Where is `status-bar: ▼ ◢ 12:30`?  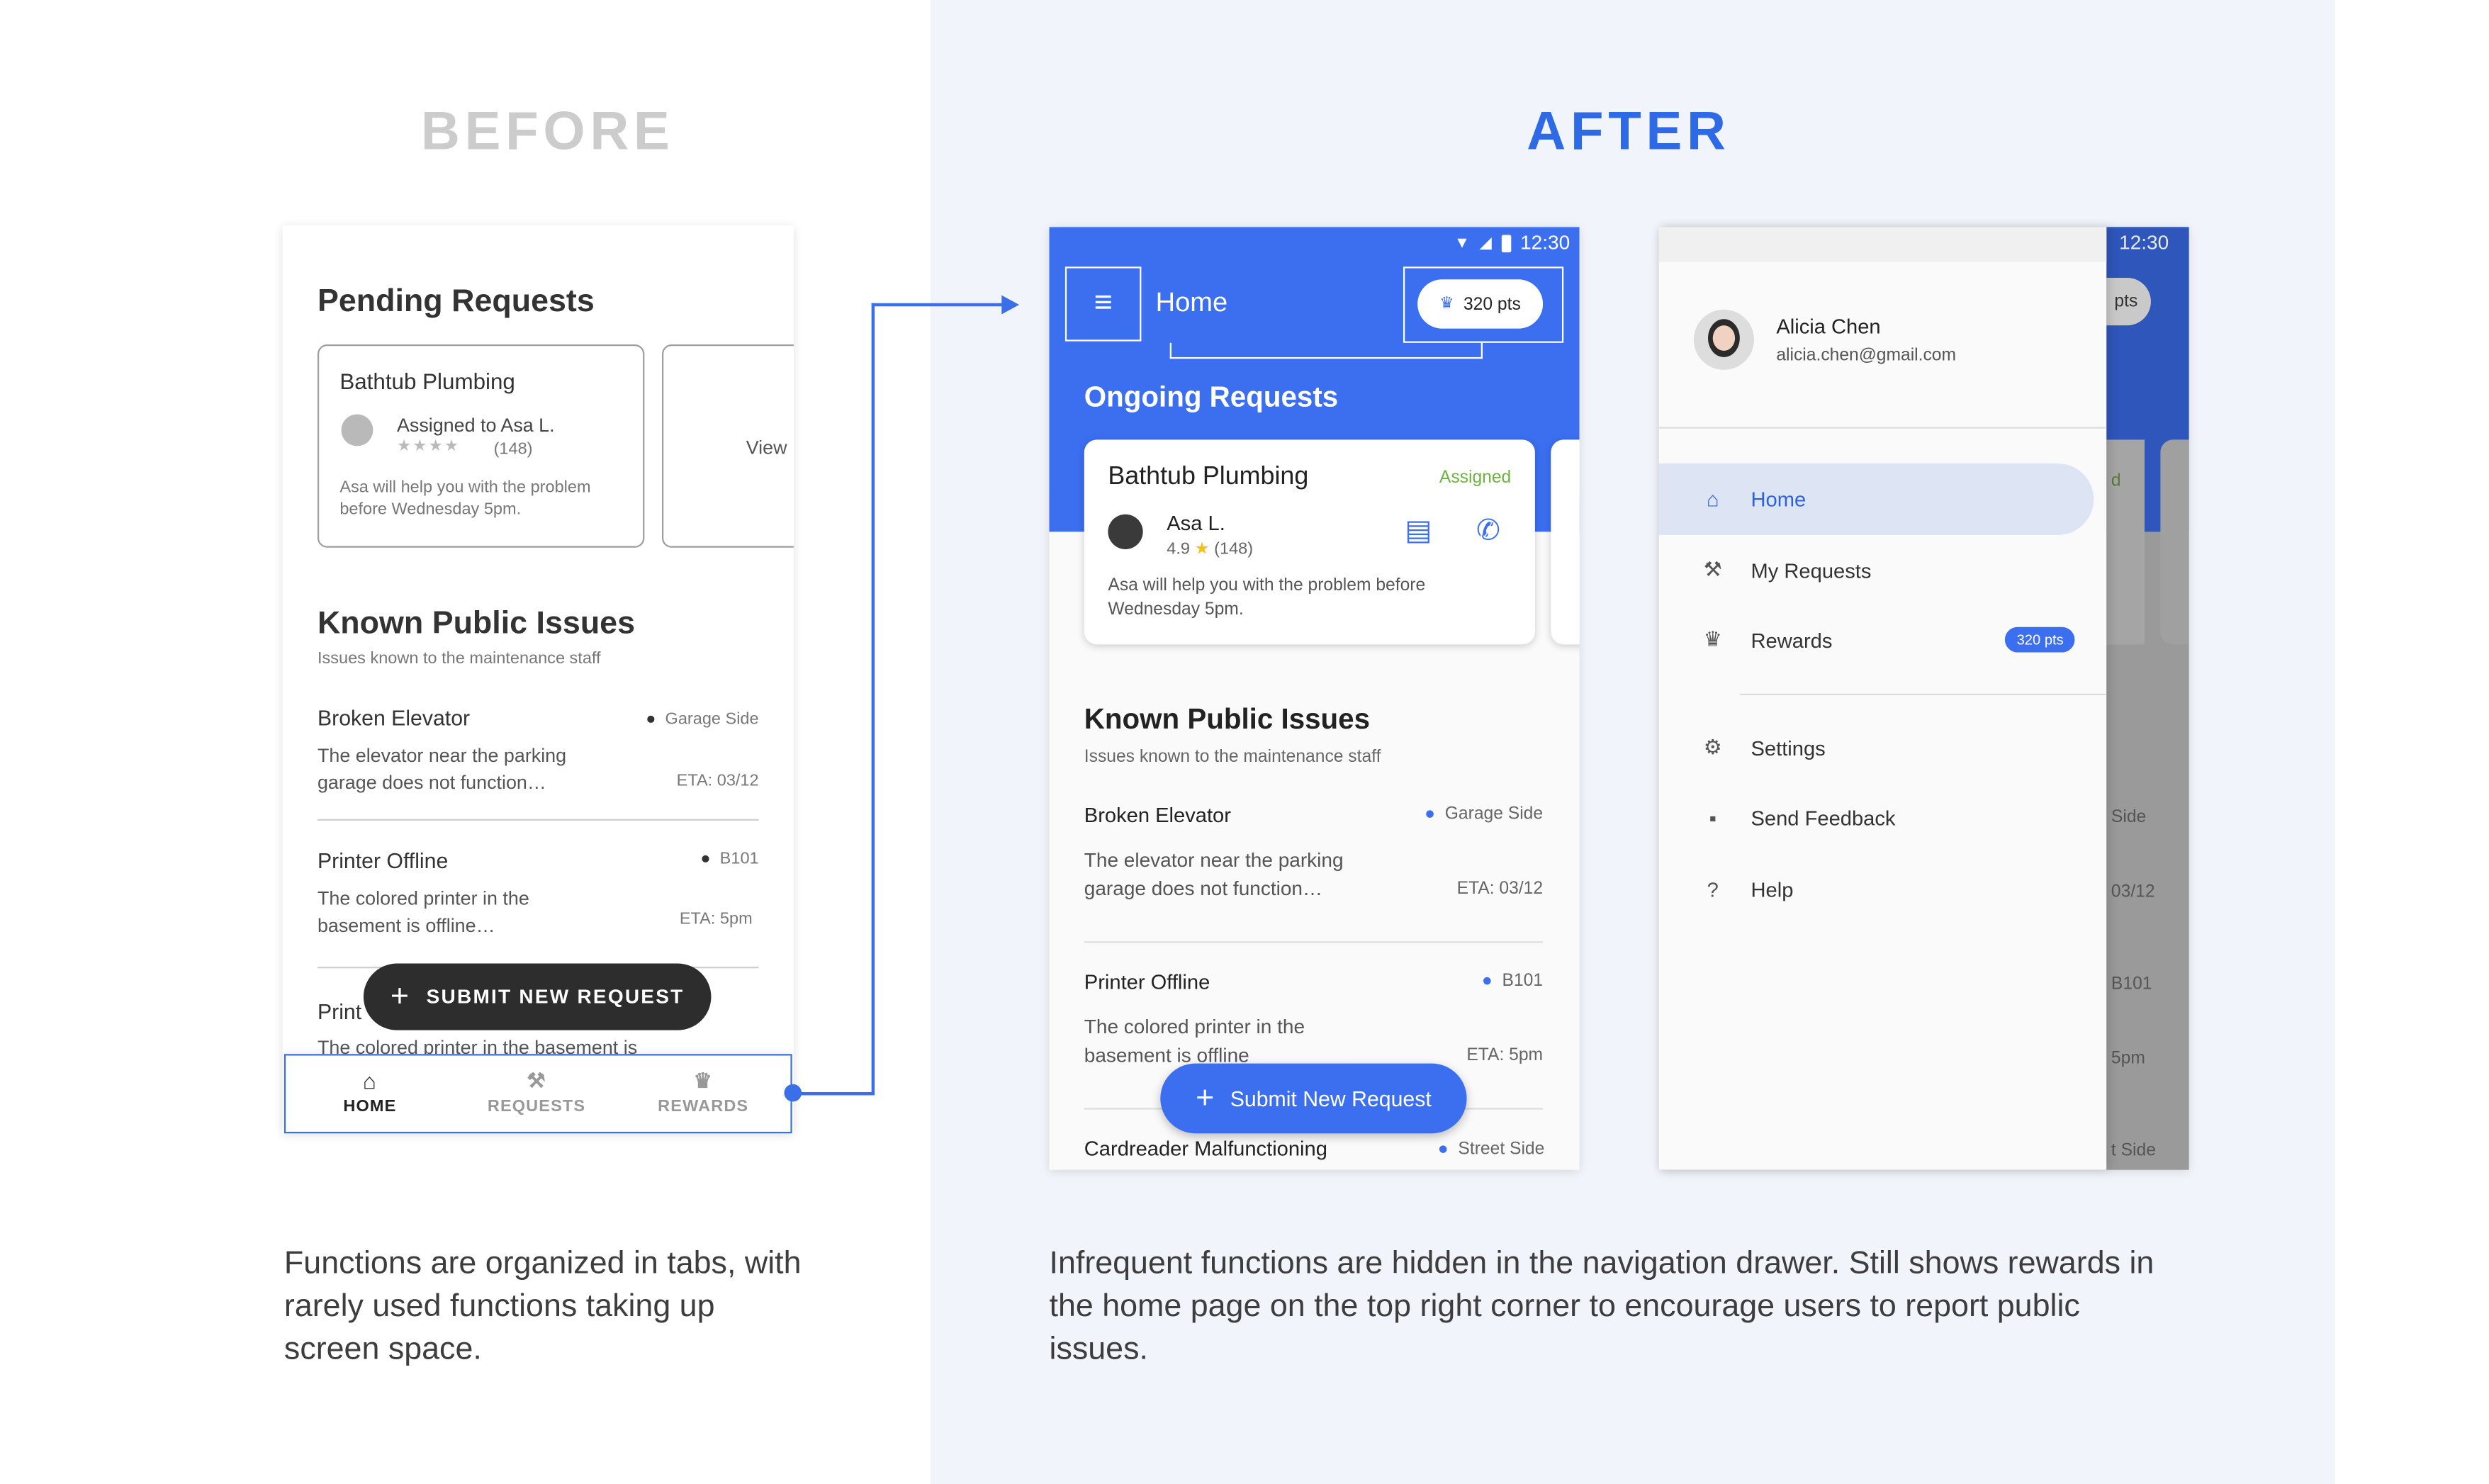
status-bar: ▼ ◢ 12:30 is located at coordinates (1512, 243).